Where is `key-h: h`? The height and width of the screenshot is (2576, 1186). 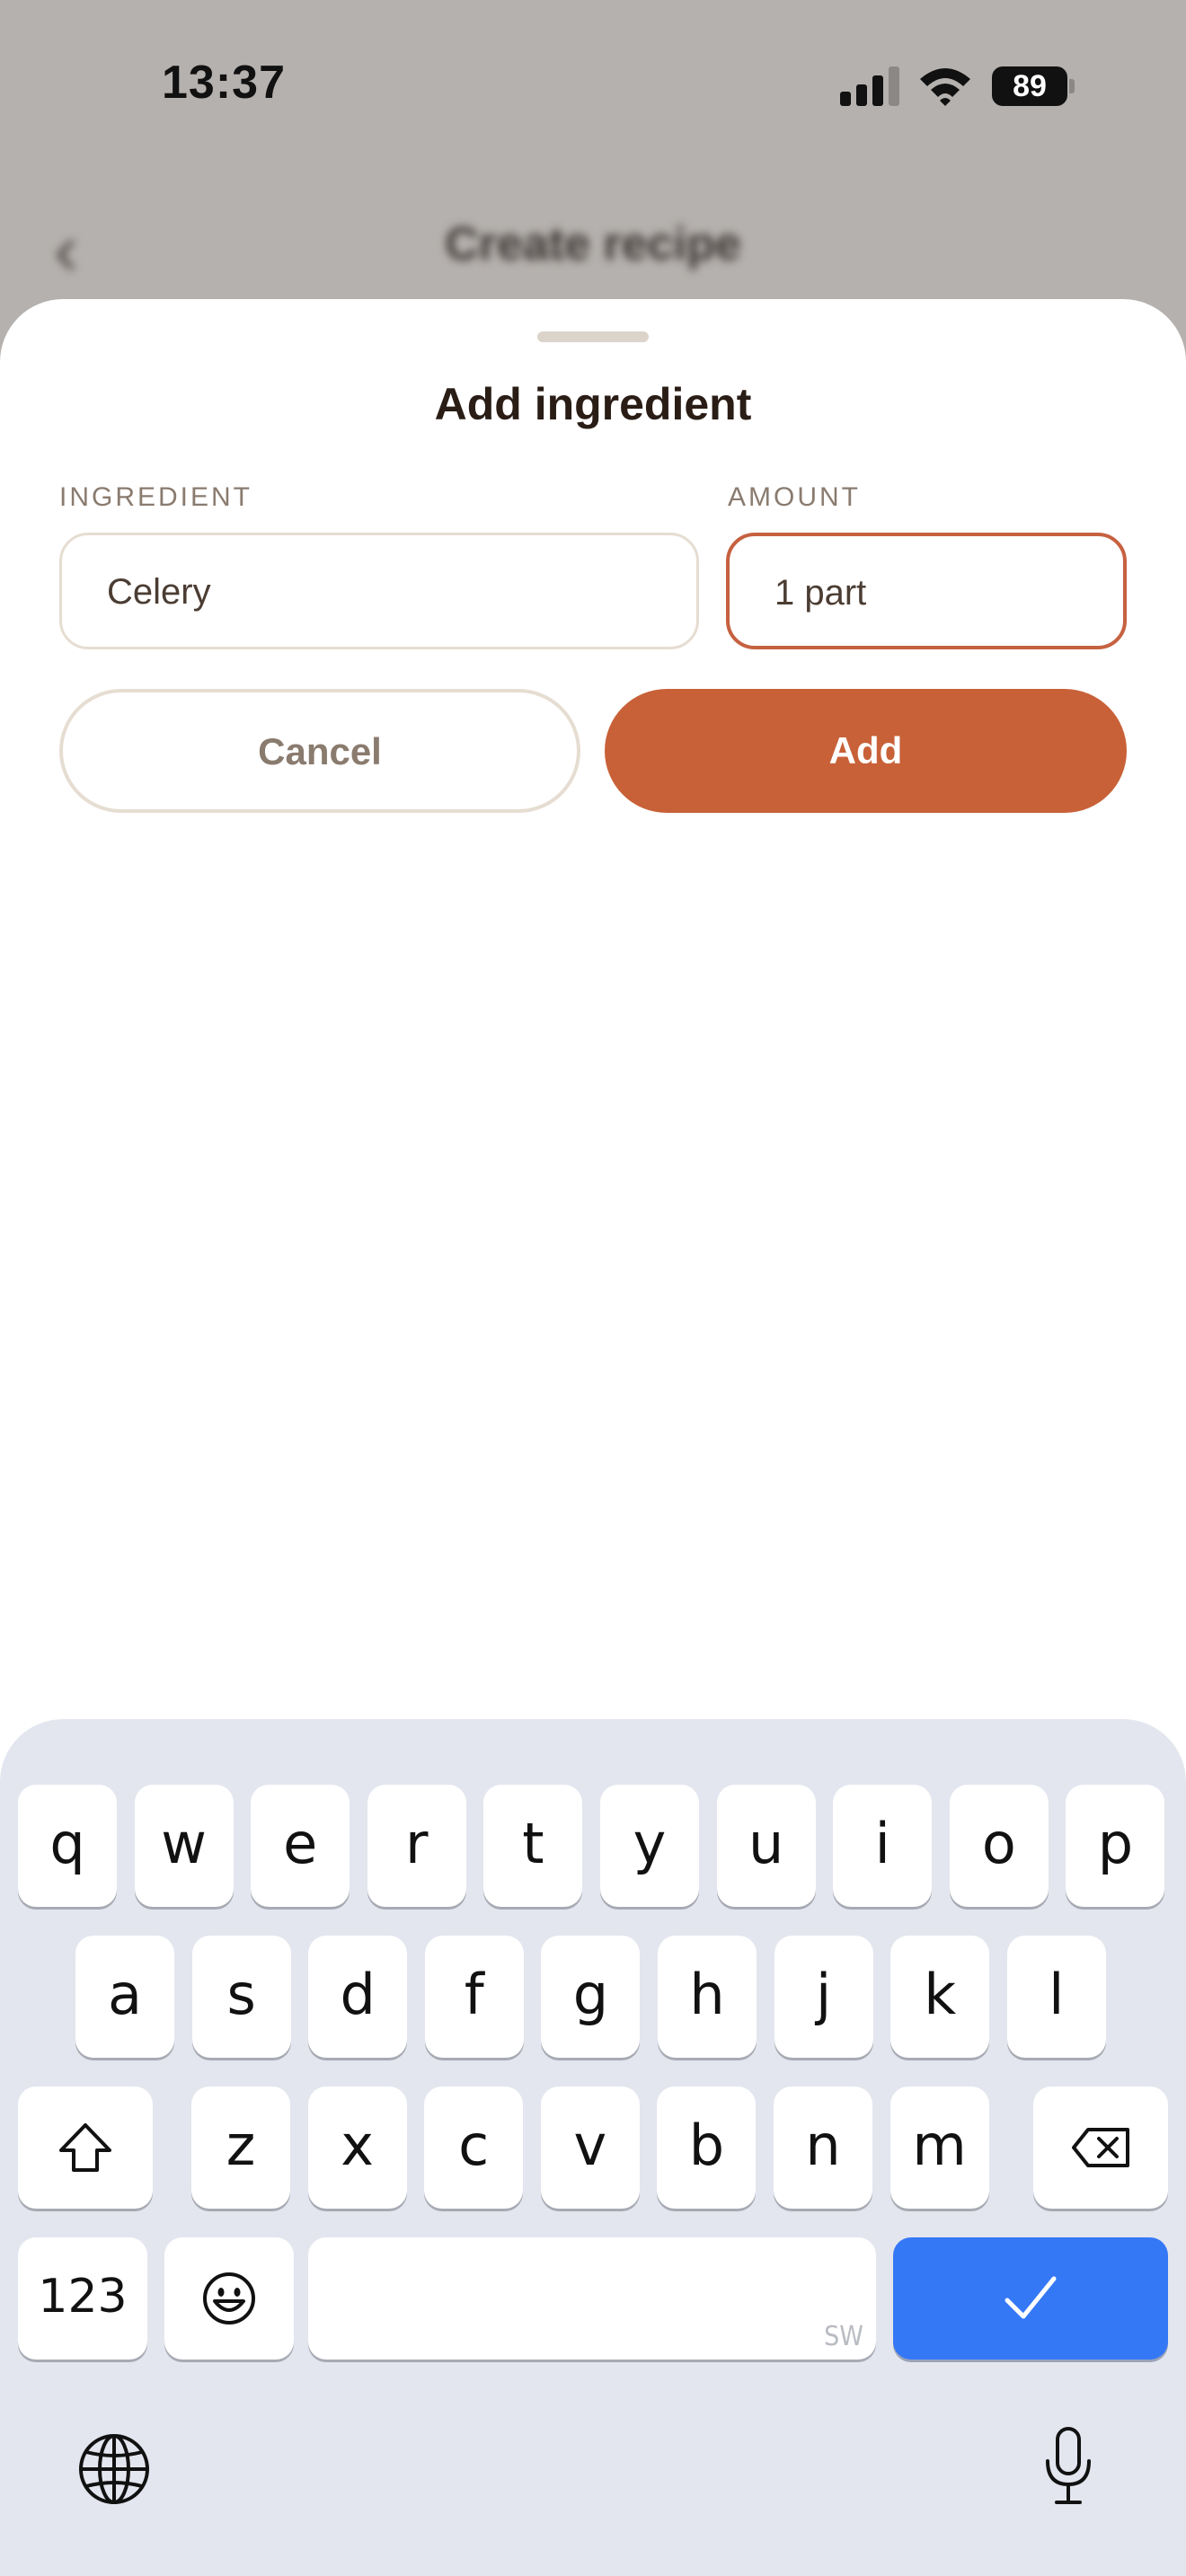 key-h: h is located at coordinates (707, 1997).